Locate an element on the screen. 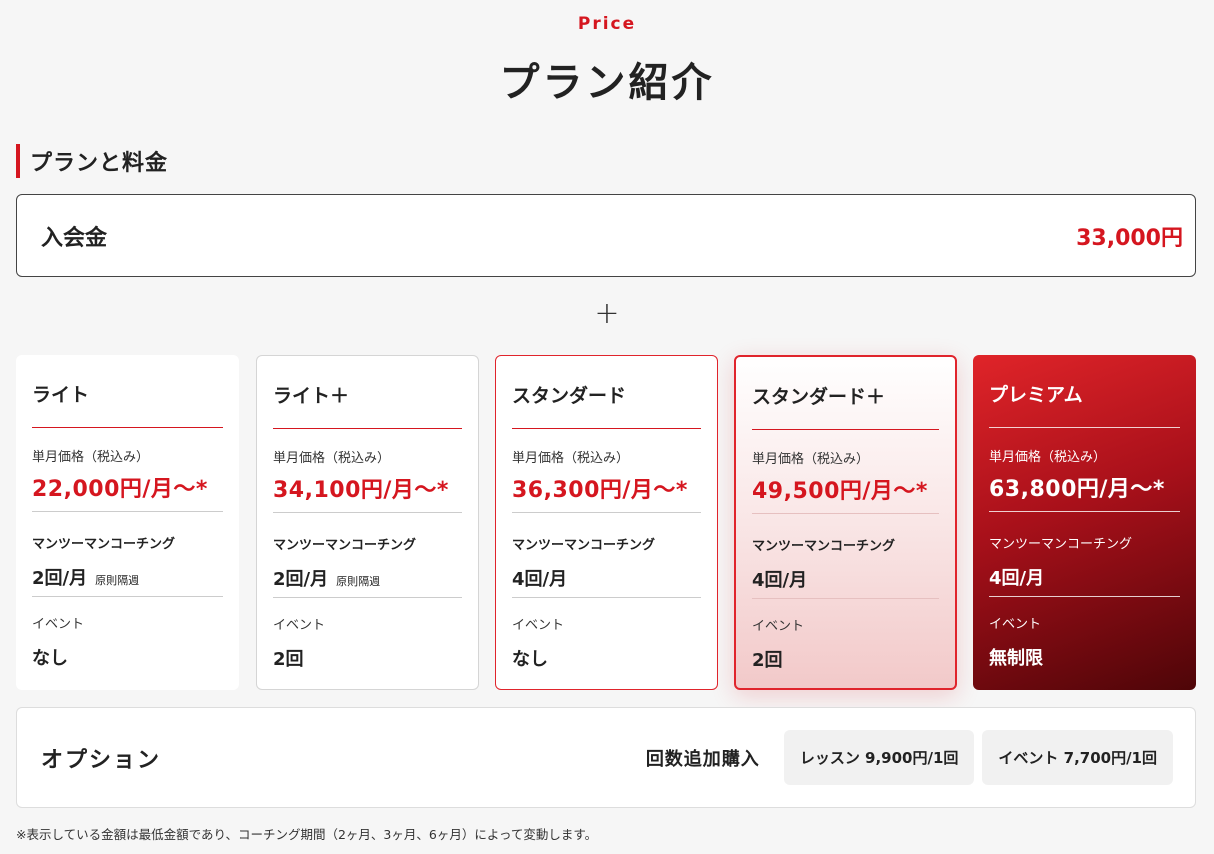 This screenshot has height=854, width=1214. enrollment-fee-price: 33,000円 is located at coordinates (1129, 238).